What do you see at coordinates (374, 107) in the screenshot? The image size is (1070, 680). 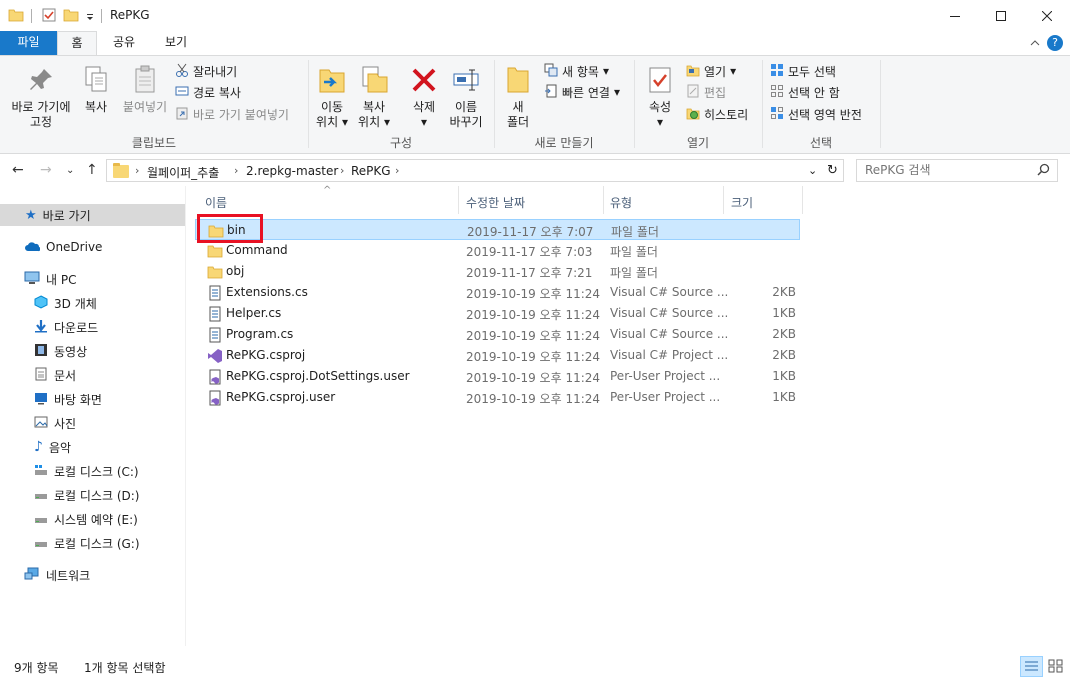 I see `copy-to-label-1: 복사` at bounding box center [374, 107].